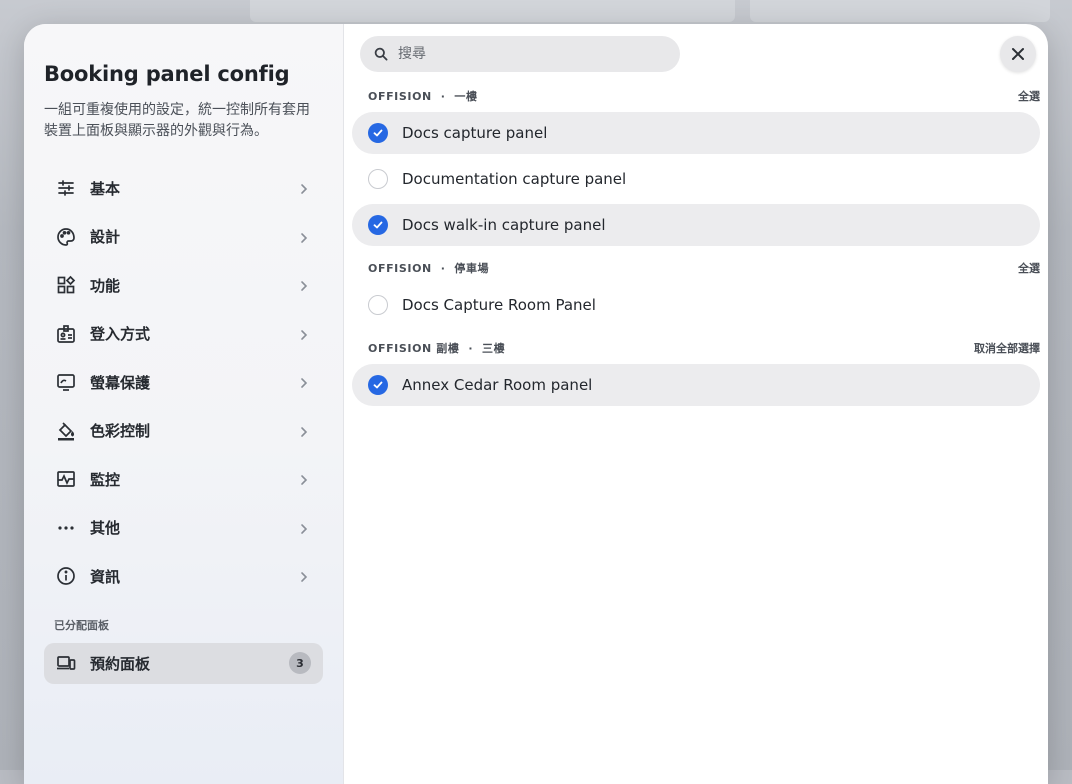 Image resolution: width=1072 pixels, height=784 pixels. I want to click on sidebar-item-2: 功能, so click(183, 285).